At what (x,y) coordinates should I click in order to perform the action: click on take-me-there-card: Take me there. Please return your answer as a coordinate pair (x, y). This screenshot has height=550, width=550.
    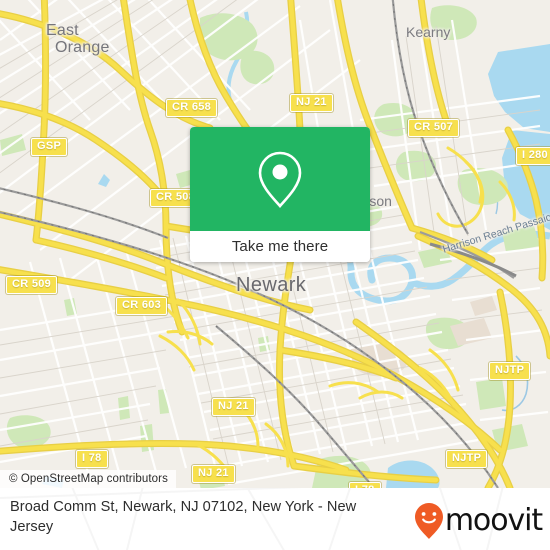
    Looking at the image, I should click on (280, 194).